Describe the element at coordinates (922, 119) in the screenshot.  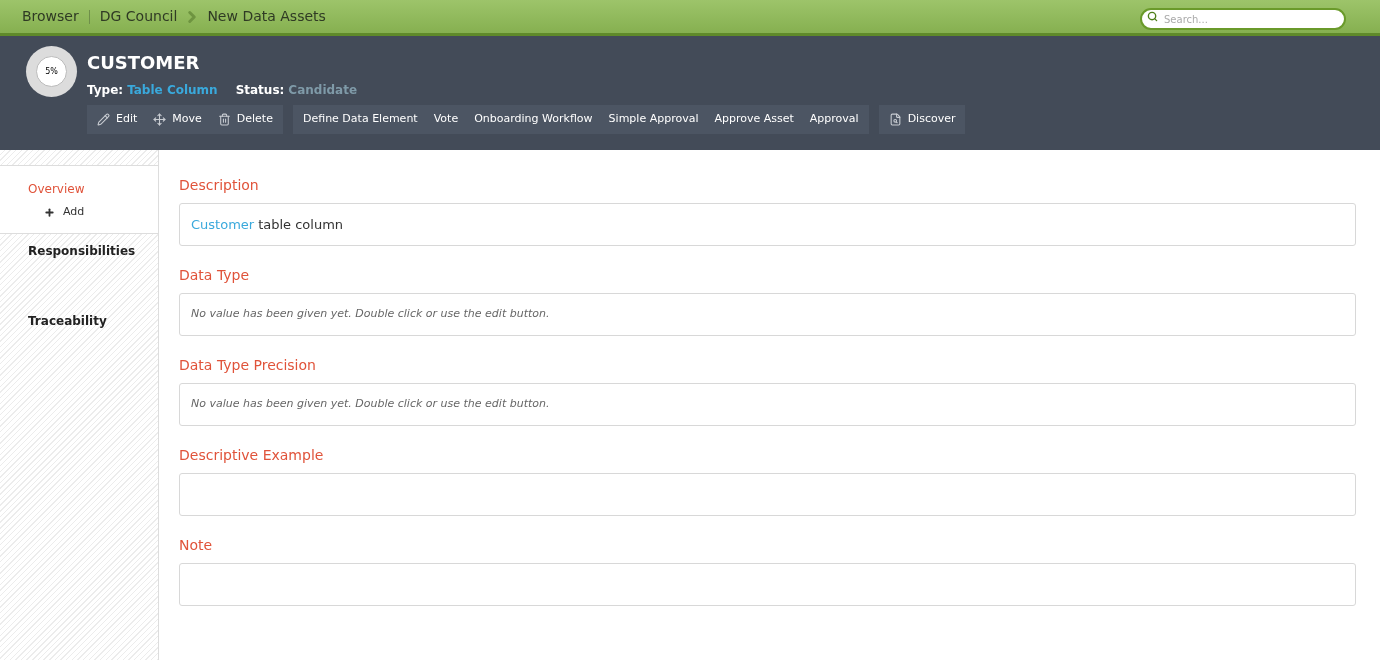
I see `toolbar-button: Discover` at that location.